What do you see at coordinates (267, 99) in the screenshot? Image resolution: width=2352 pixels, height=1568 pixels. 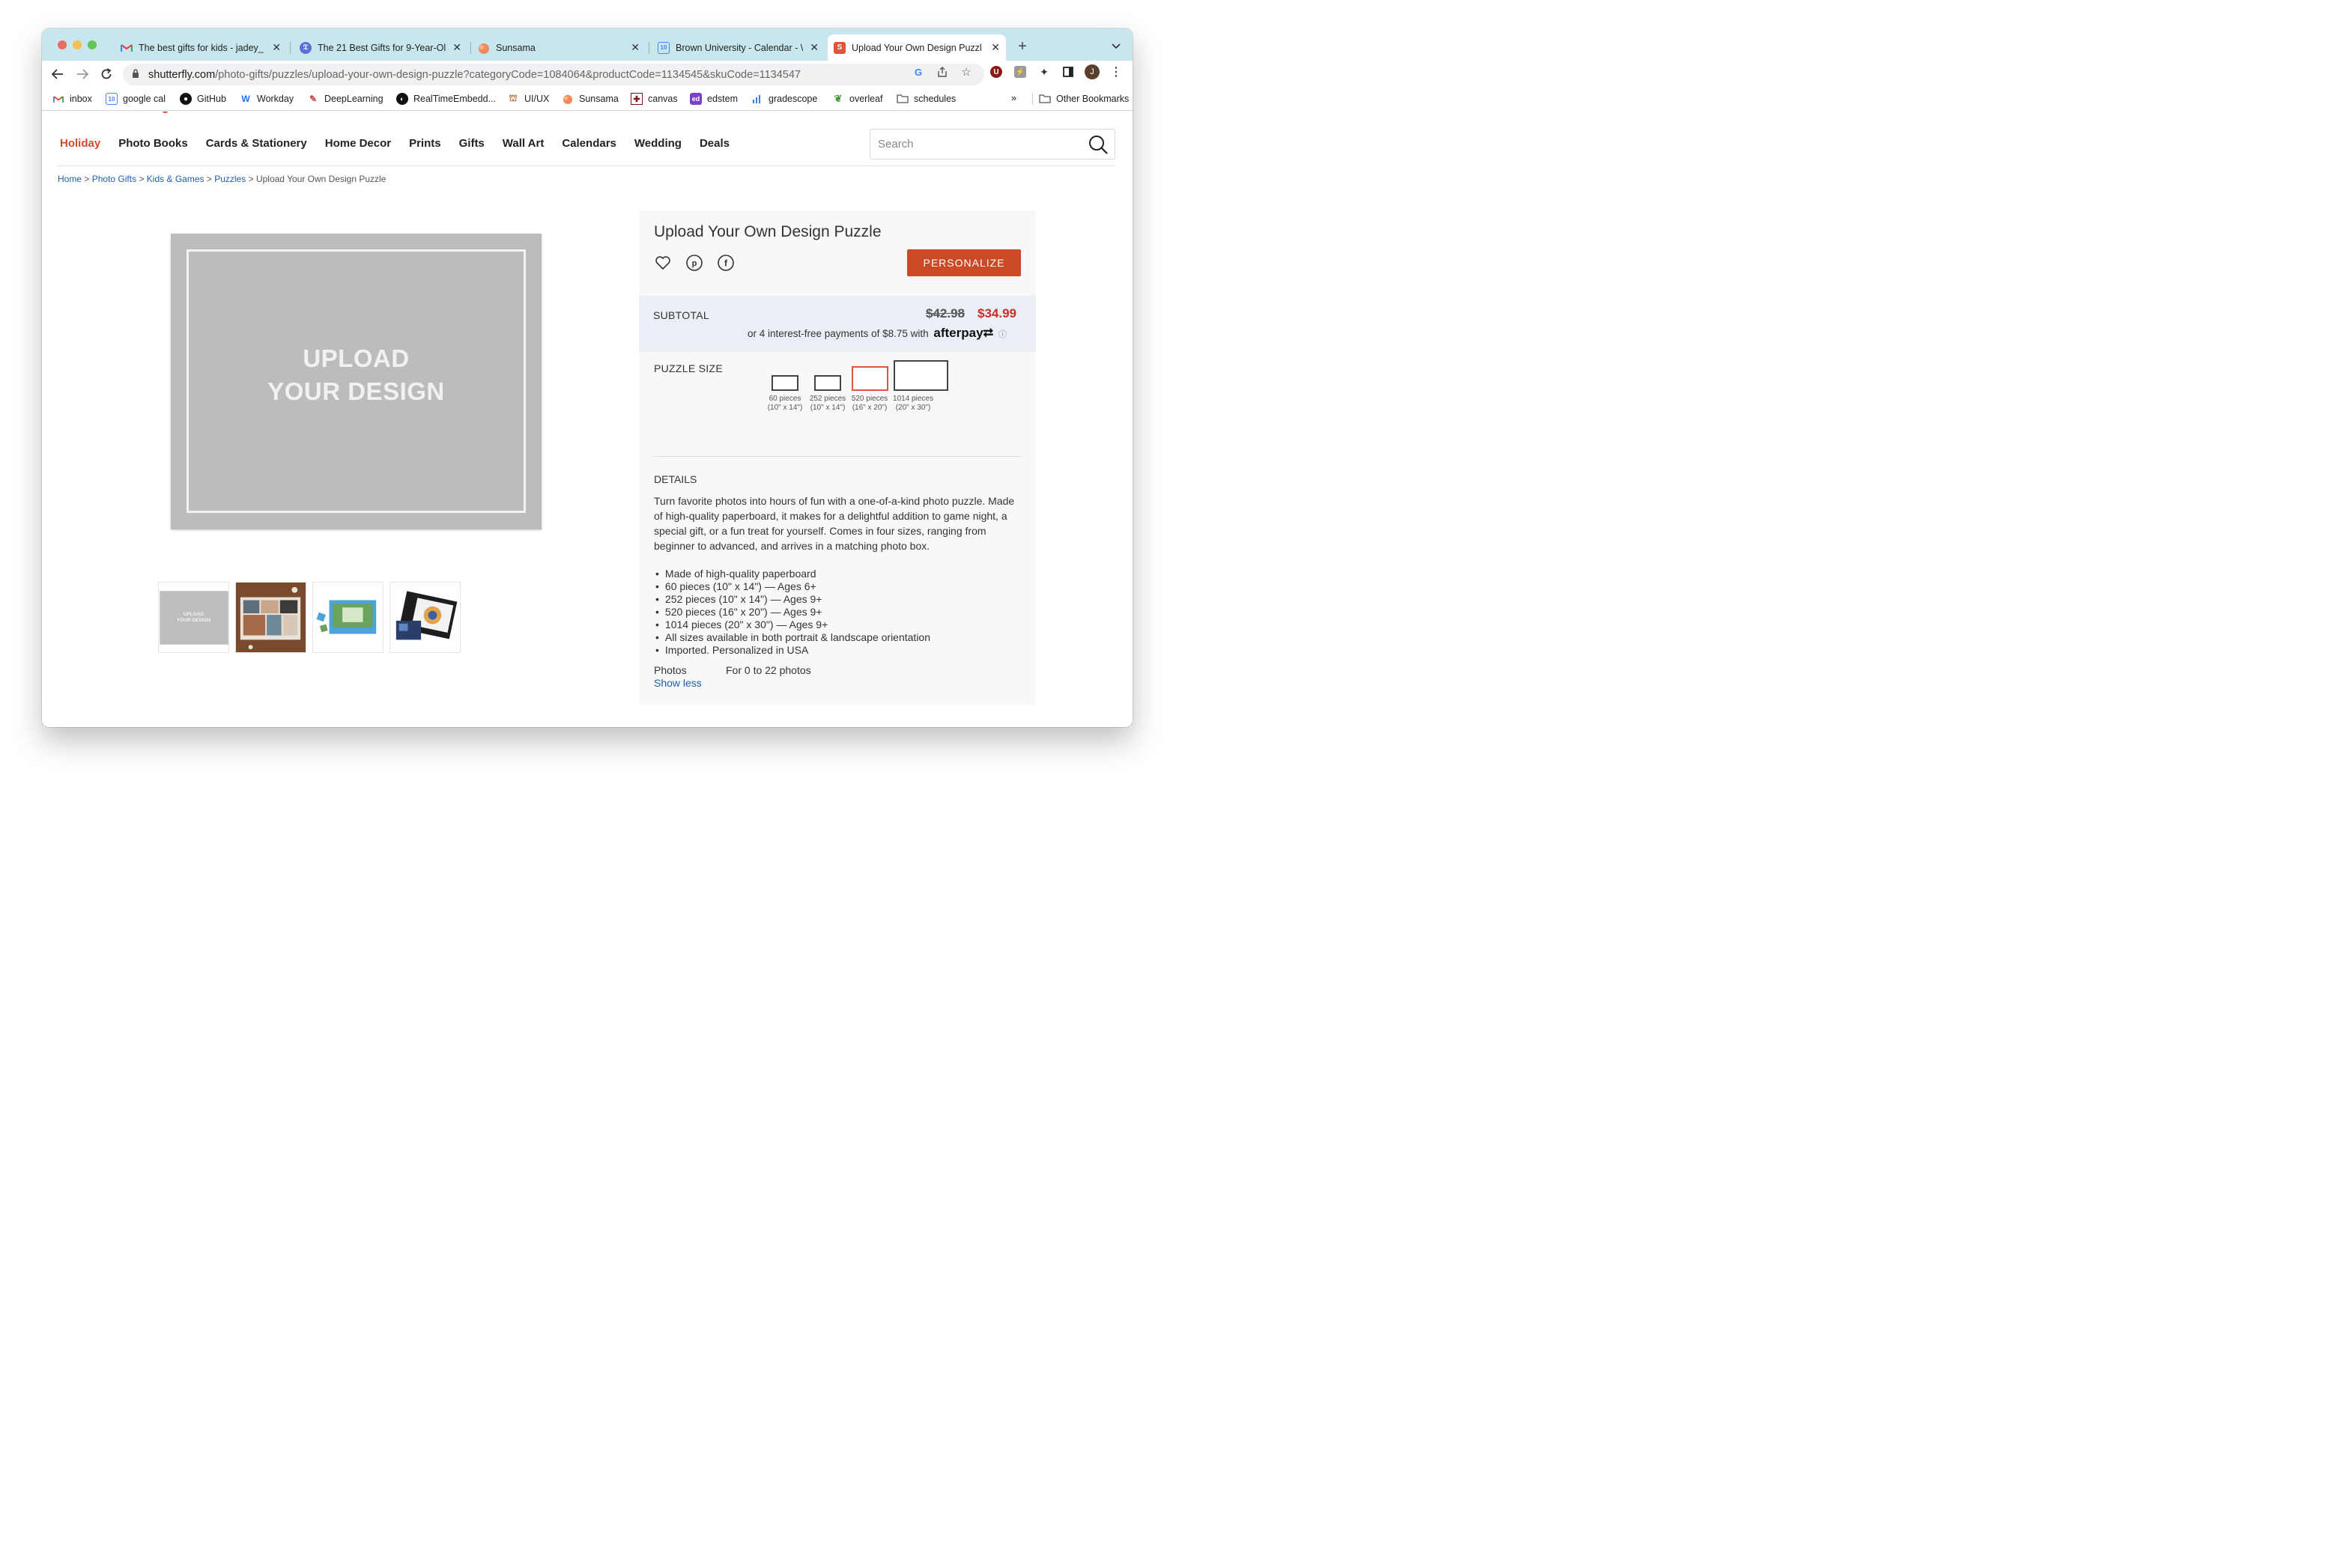 I see `bookmark-workday: W Workday` at bounding box center [267, 99].